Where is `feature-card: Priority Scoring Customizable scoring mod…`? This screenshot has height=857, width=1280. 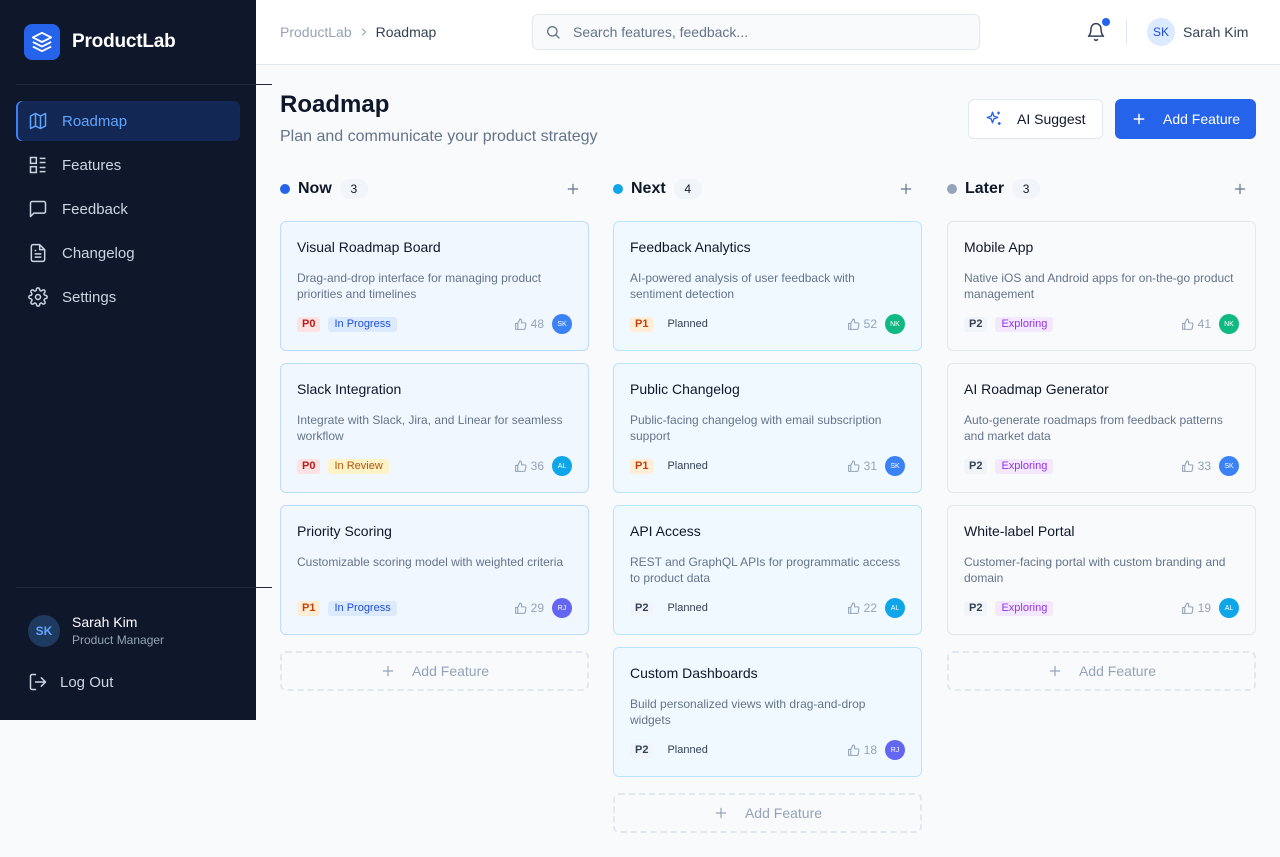
feature-card: Priority Scoring Customizable scoring mod… is located at coordinates (434, 570).